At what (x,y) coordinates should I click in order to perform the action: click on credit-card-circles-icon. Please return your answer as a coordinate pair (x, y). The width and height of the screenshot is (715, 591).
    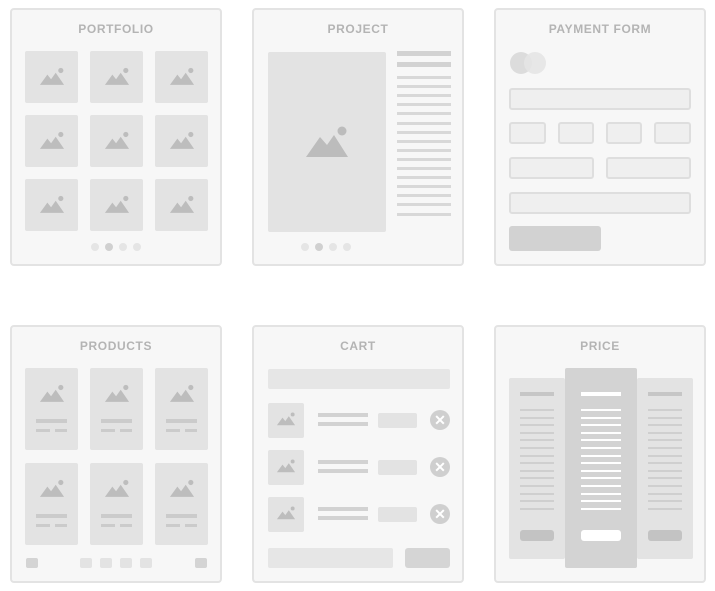
    Looking at the image, I should click on (528, 63).